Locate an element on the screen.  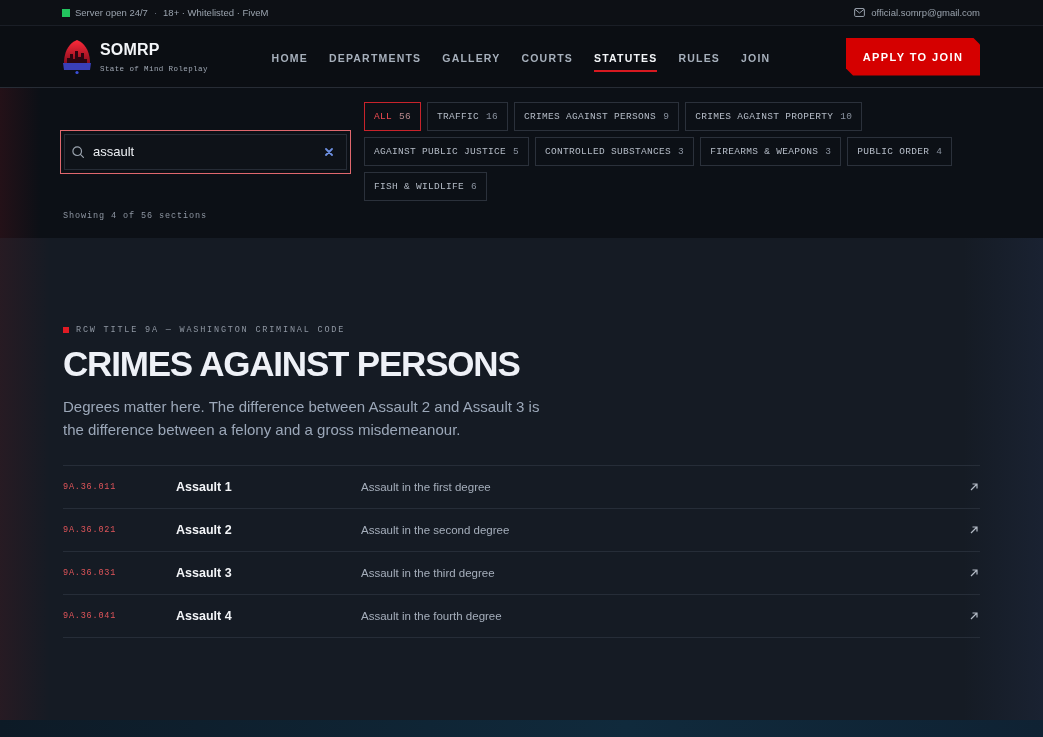
filter-chip: AGAINST PUBLIC JUSTICE 5 is located at coordinates (447, 151).